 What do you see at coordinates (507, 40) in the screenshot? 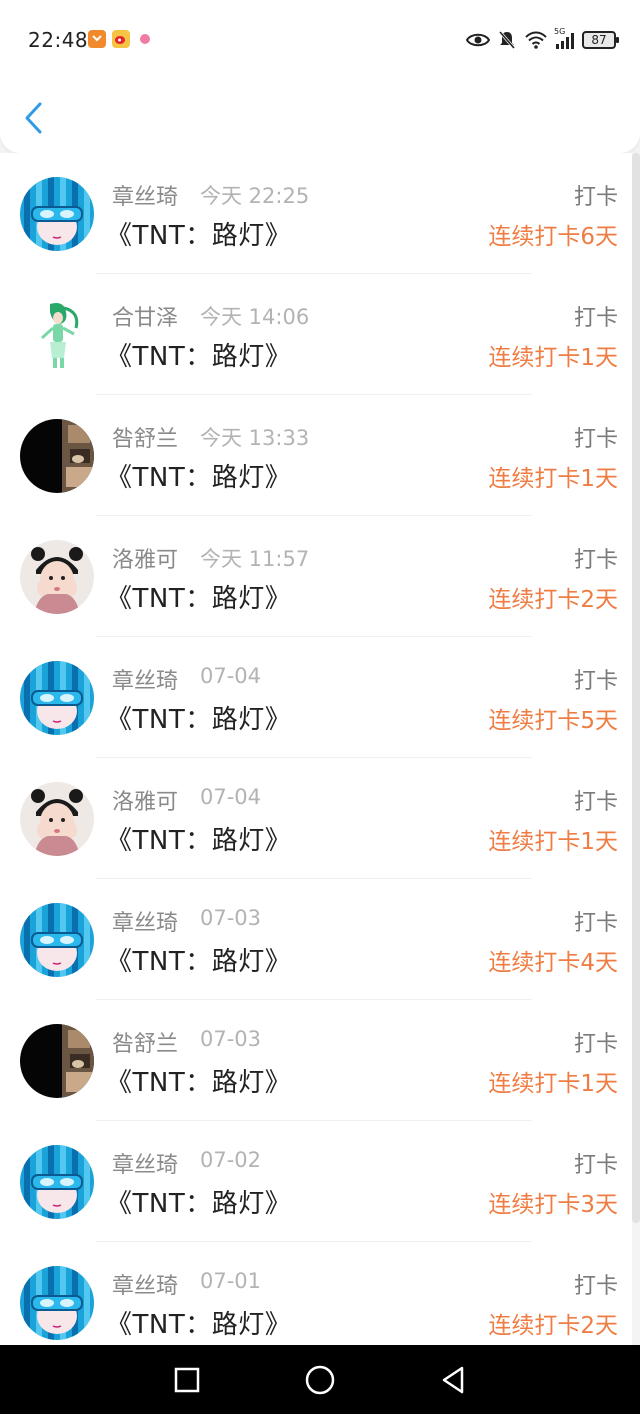
I see `mute-bell-icon` at bounding box center [507, 40].